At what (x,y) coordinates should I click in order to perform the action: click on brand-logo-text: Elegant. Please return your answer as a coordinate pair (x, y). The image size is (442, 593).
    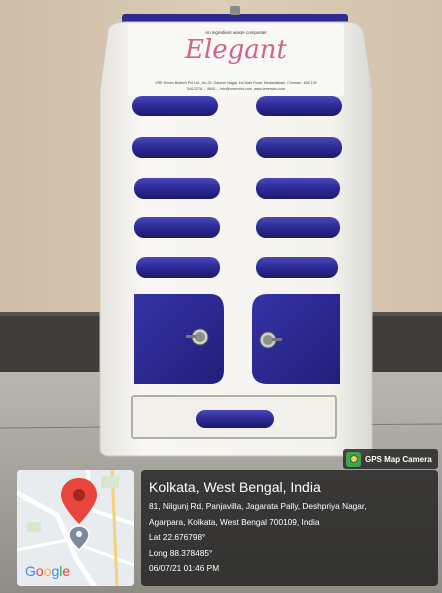
    Looking at the image, I should click on (236, 50).